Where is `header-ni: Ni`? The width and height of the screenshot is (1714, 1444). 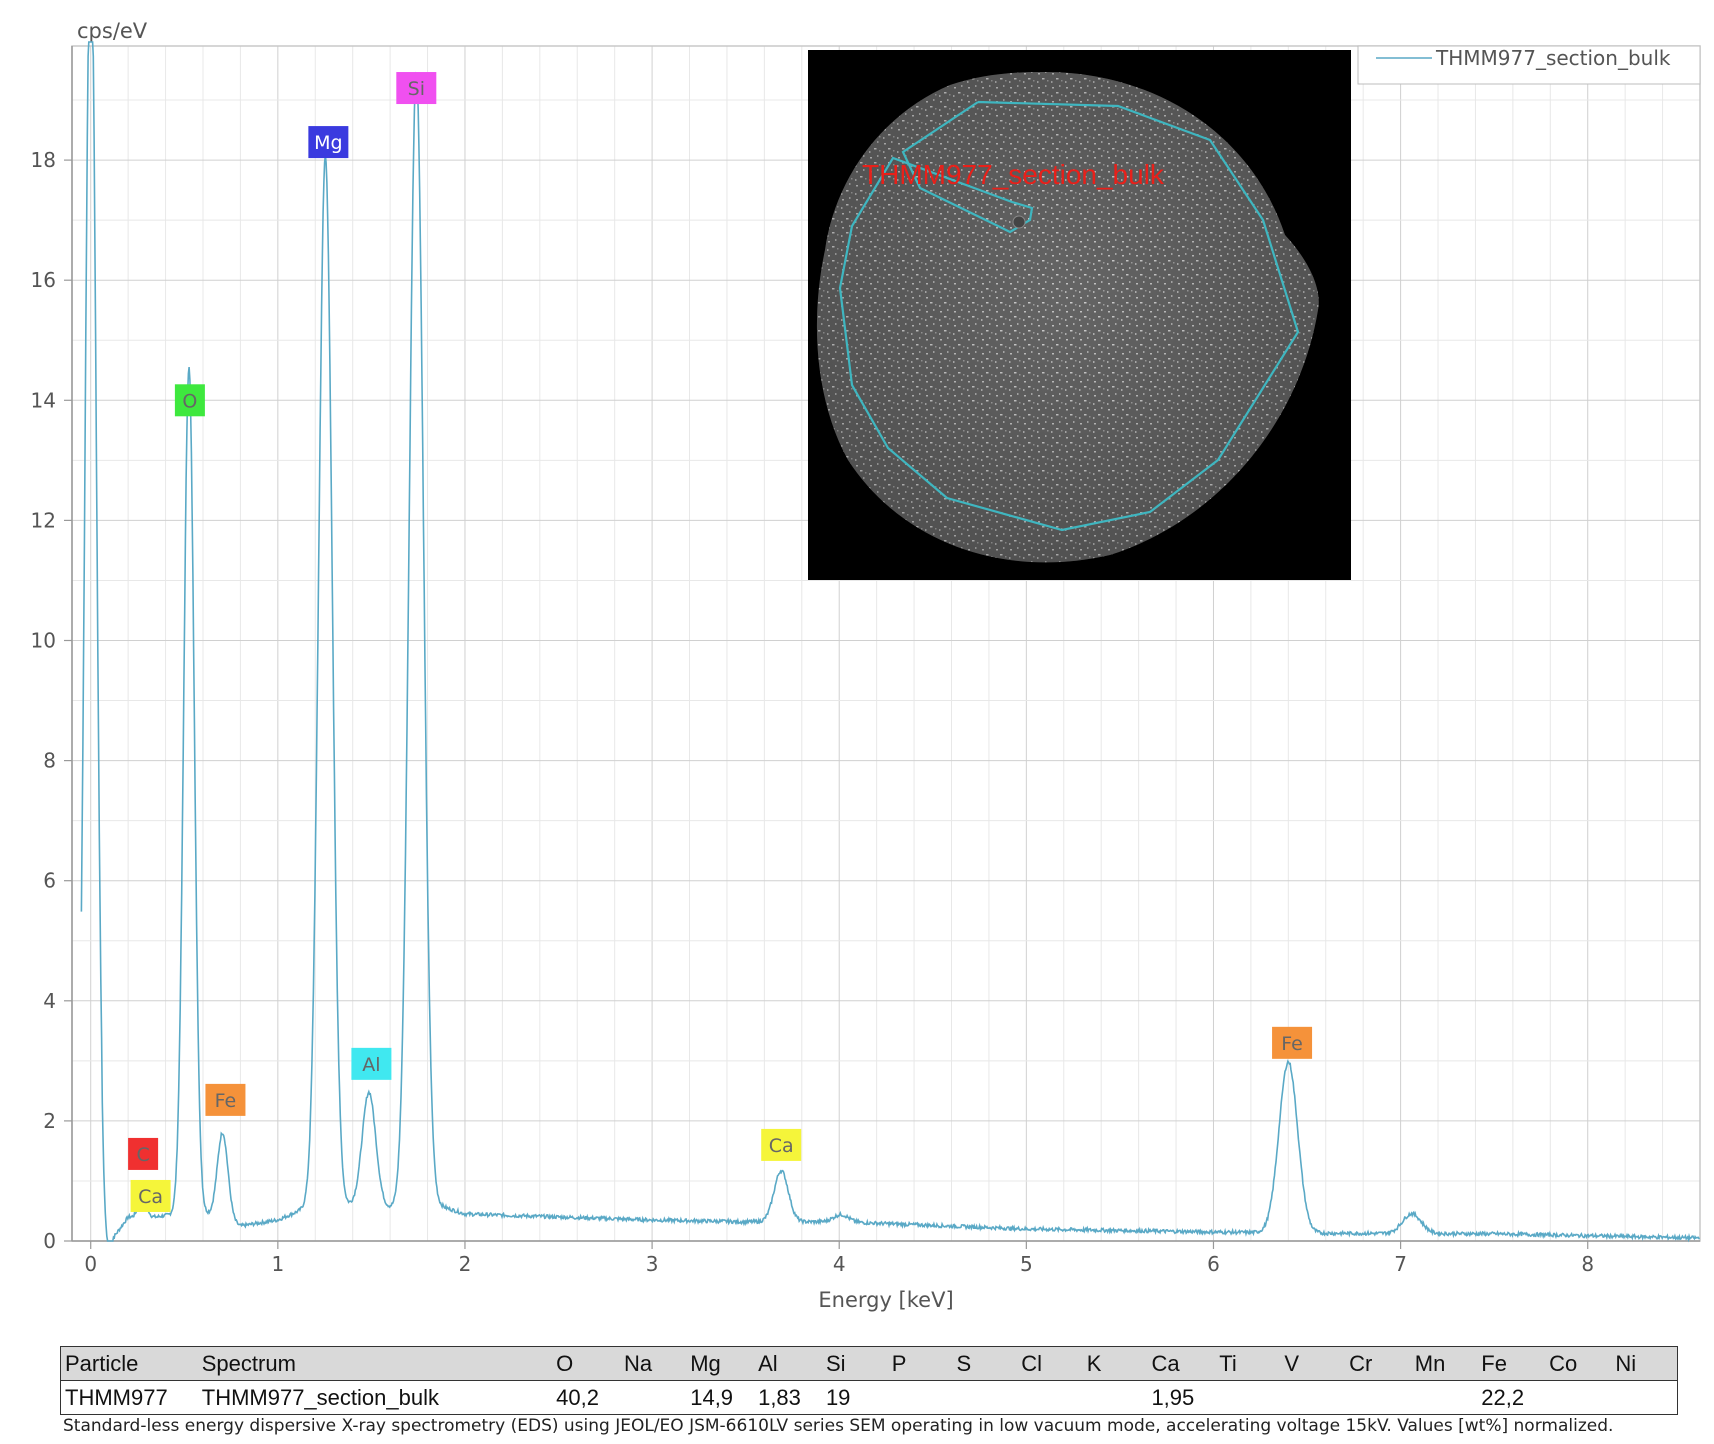 header-ni: Ni is located at coordinates (1626, 1363).